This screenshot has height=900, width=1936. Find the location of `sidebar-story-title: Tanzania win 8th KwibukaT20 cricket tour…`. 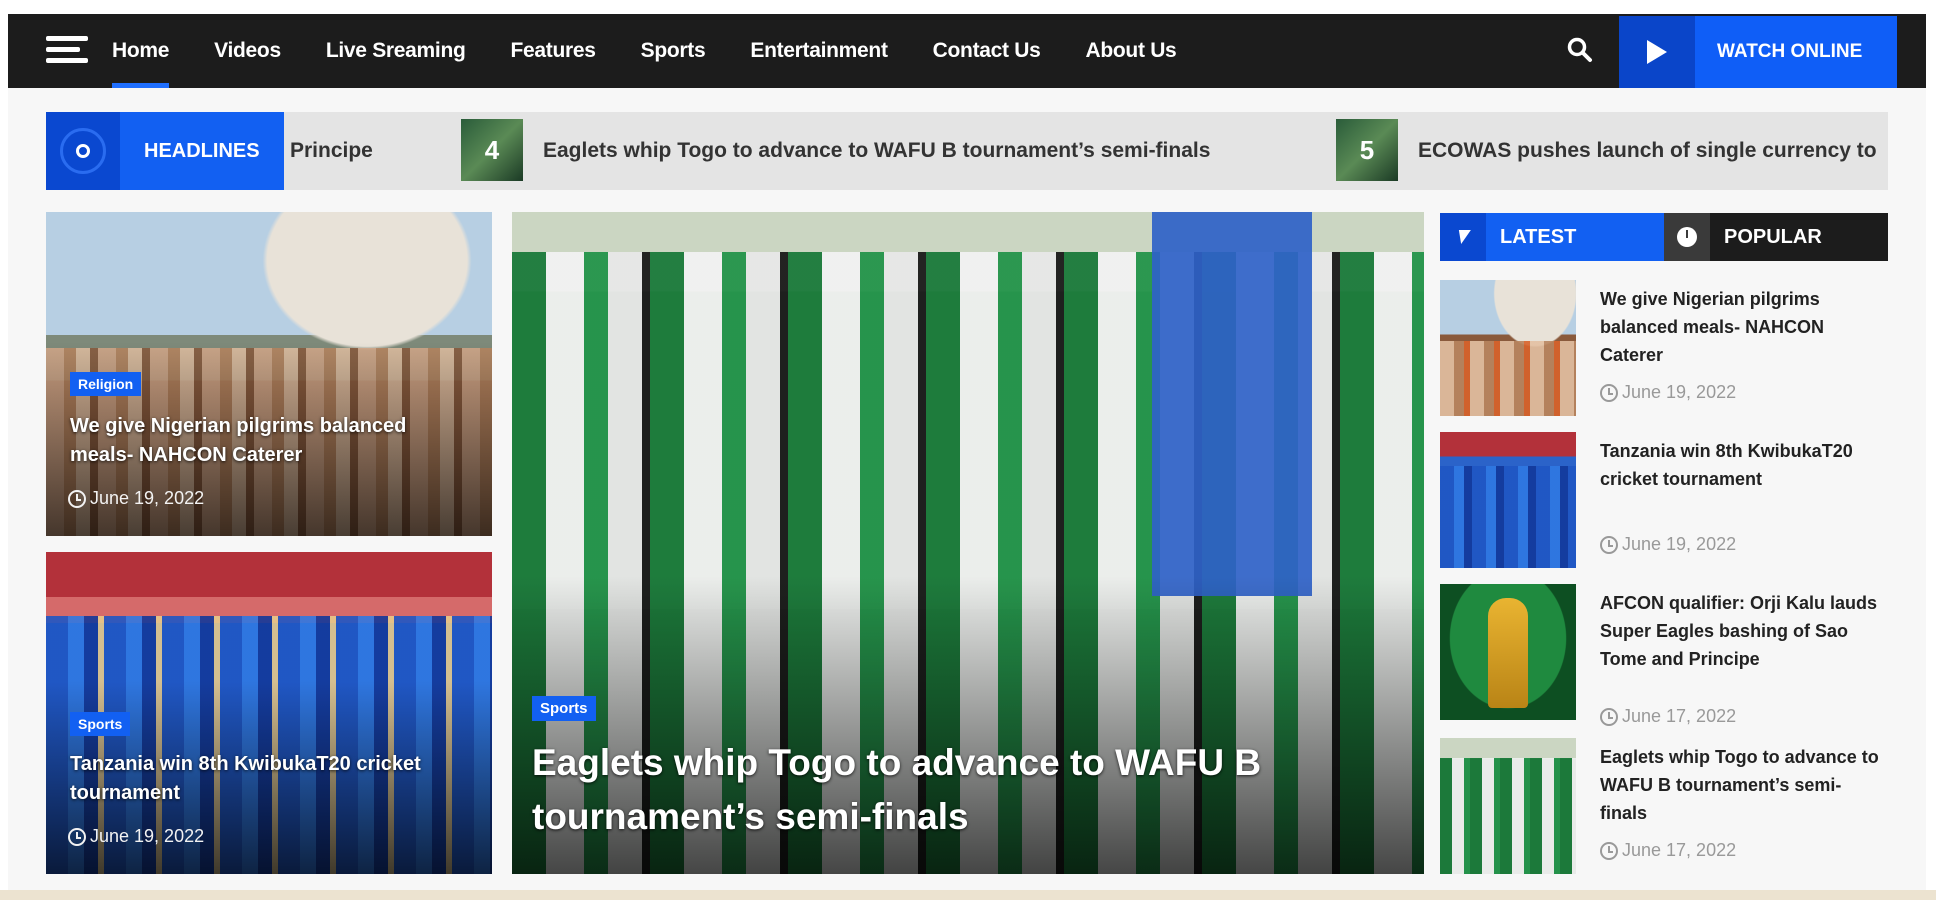

sidebar-story-title: Tanzania win 8th KwibukaT20 cricket tour… is located at coordinates (1743, 466).